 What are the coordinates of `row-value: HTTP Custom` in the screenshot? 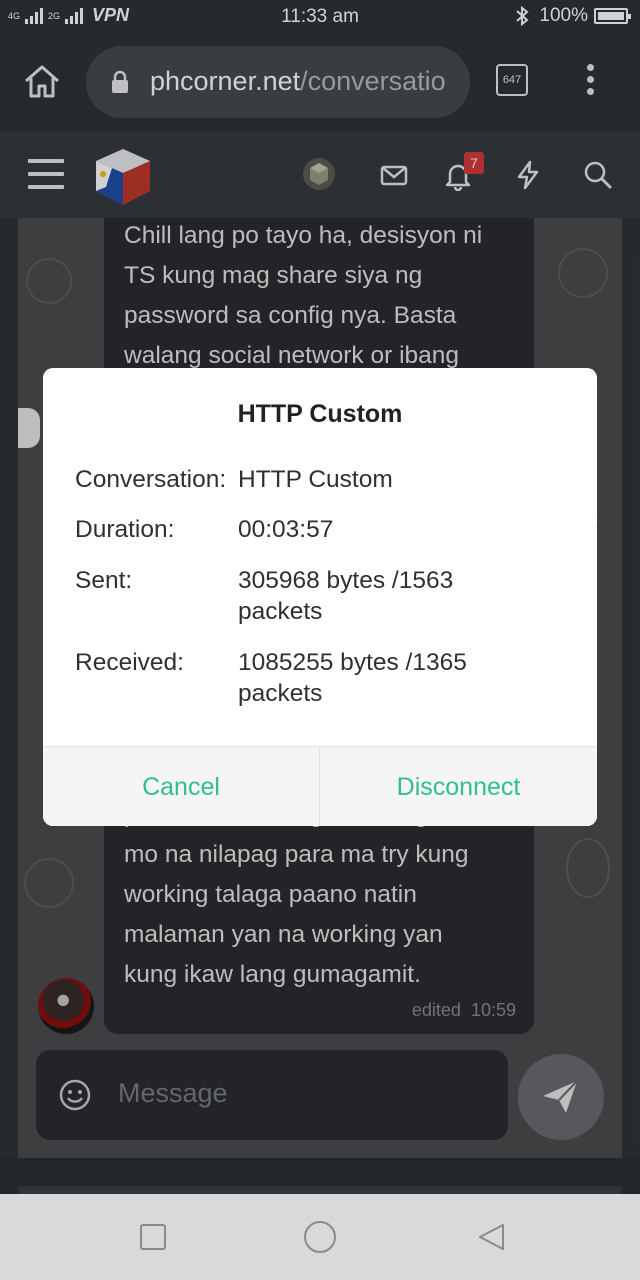 It's located at (315, 479).